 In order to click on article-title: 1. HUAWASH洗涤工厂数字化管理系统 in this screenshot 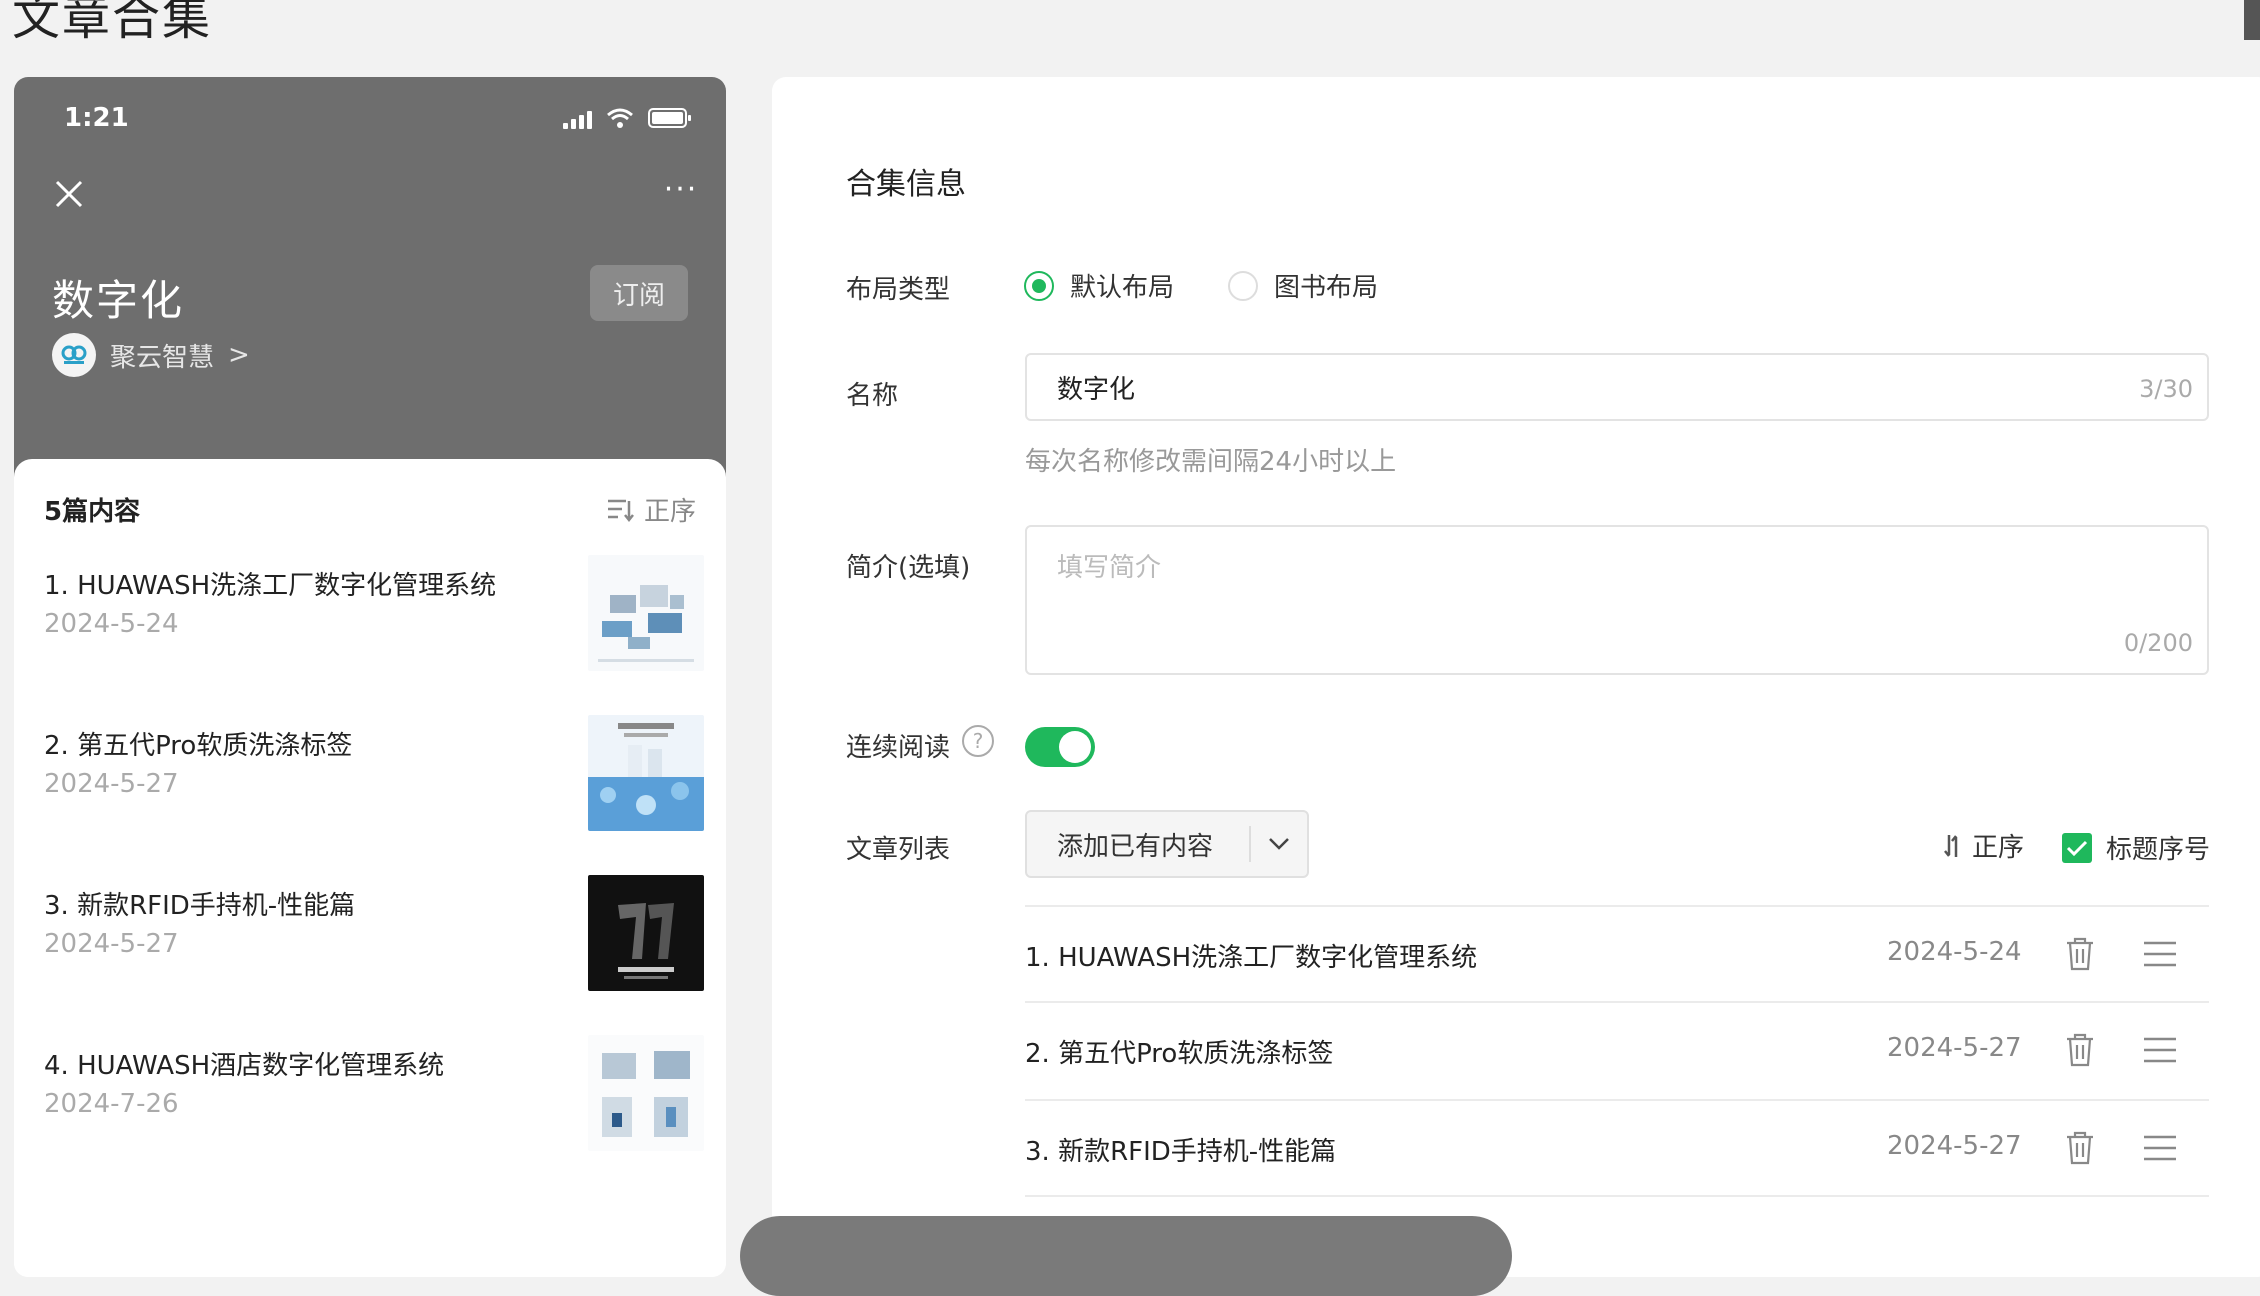, I will do `click(270, 586)`.